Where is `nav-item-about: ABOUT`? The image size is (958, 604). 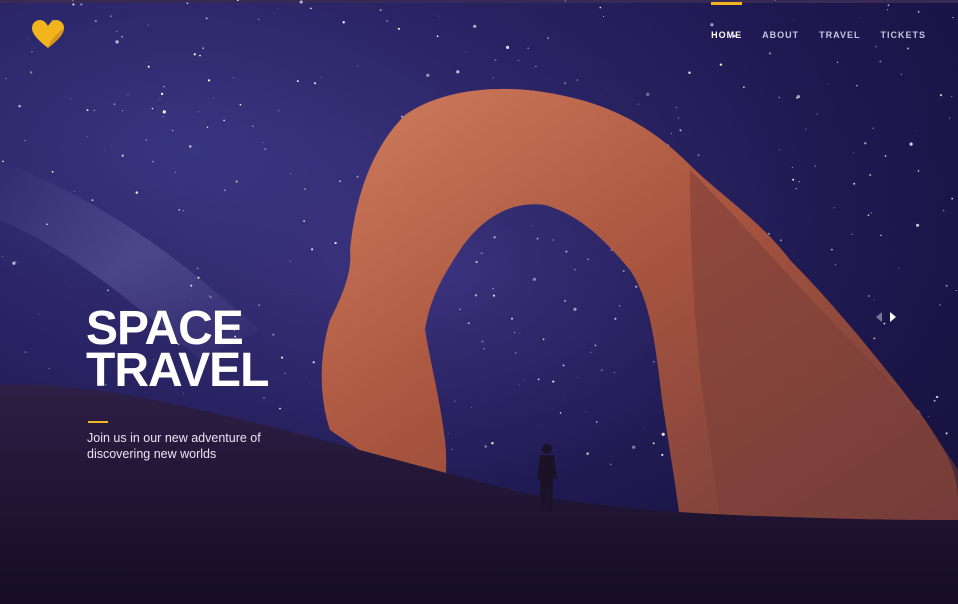 nav-item-about: ABOUT is located at coordinates (780, 35).